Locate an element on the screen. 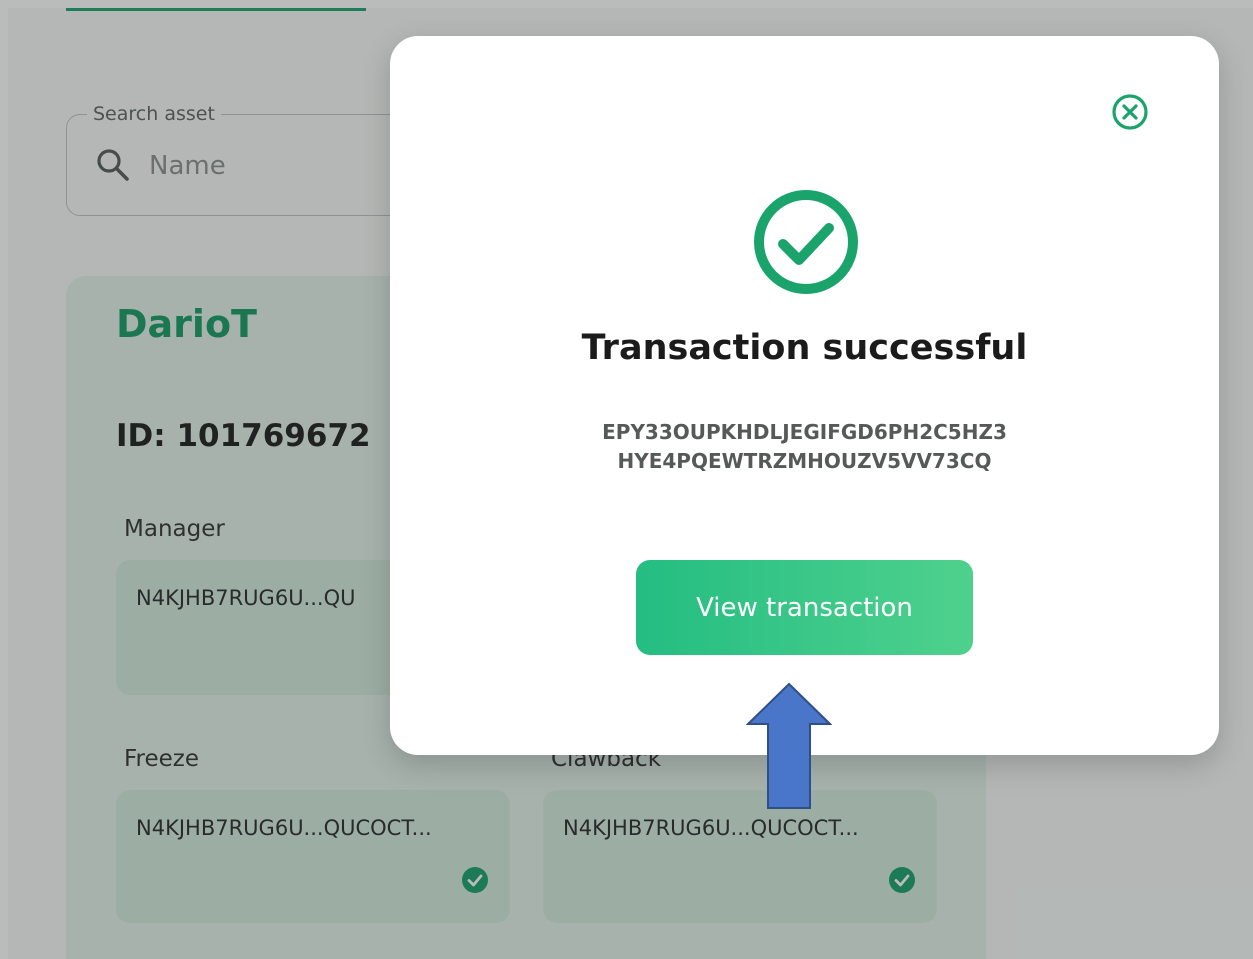 This screenshot has height=959, width=1253. close-button is located at coordinates (1130, 112).